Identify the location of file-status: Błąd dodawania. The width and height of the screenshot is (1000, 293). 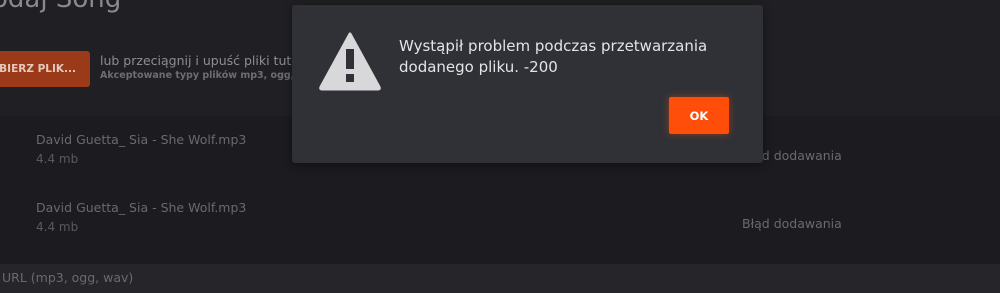
(792, 223).